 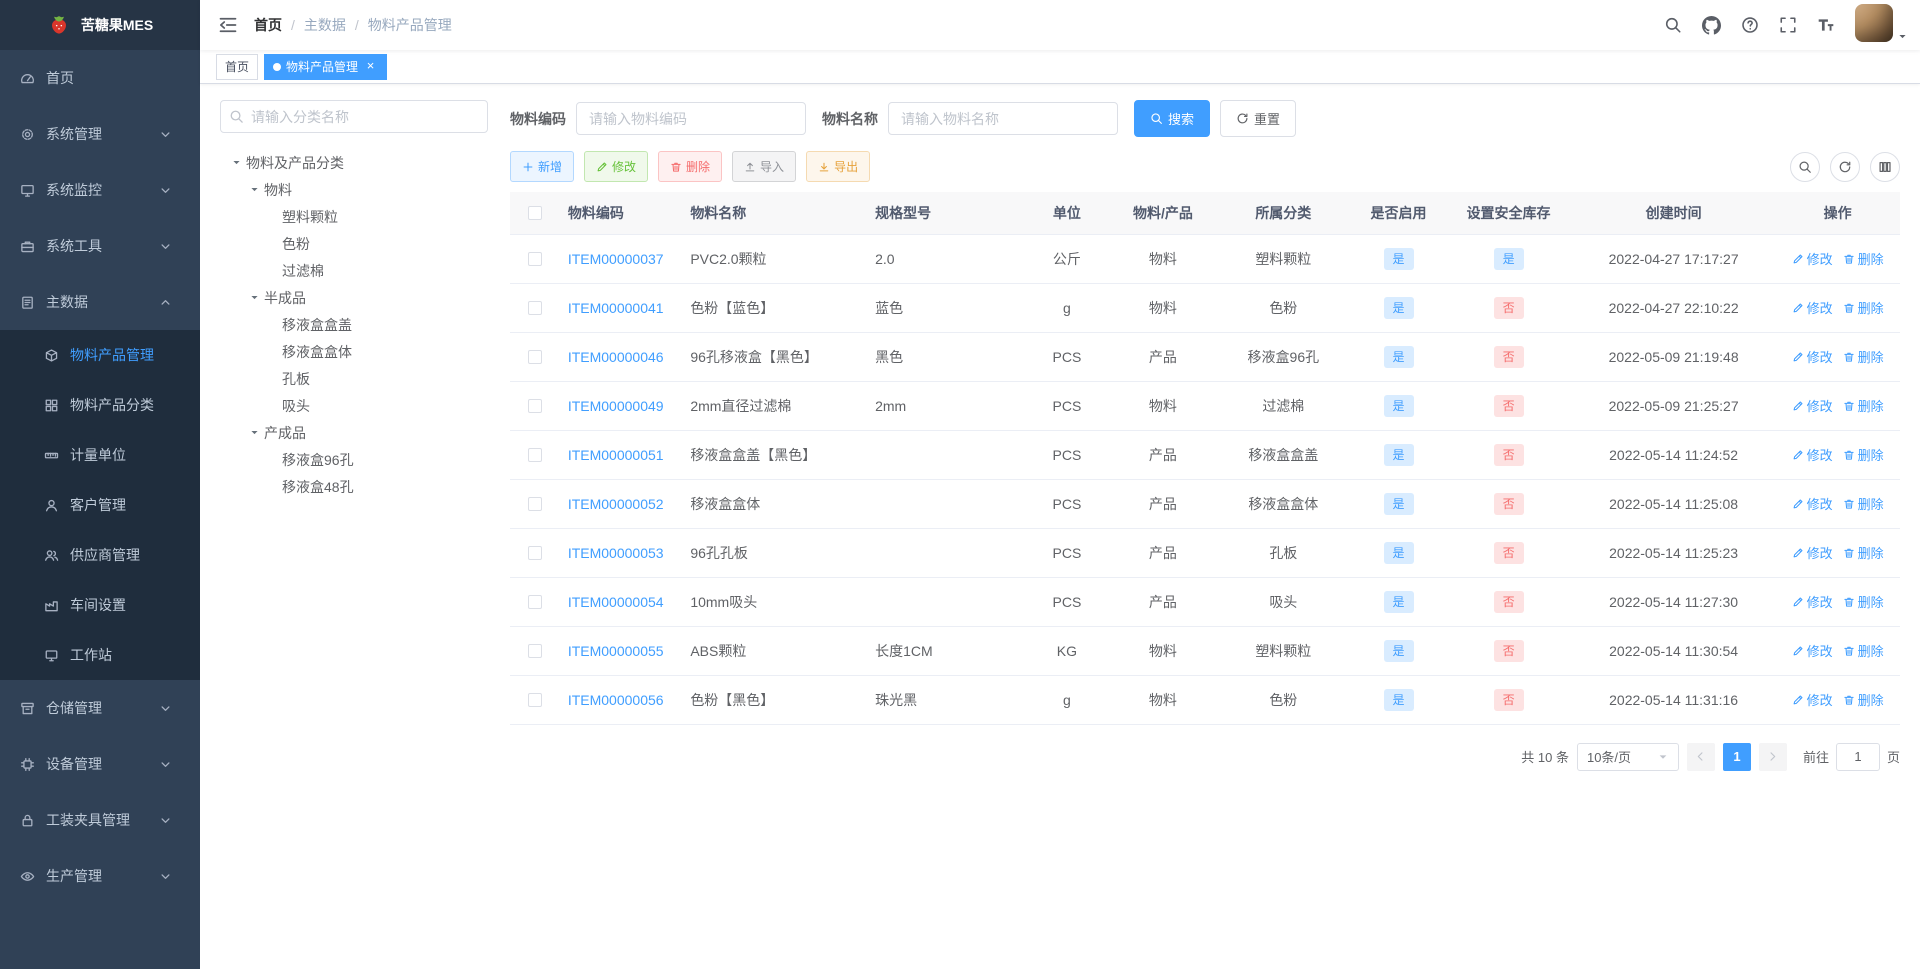 I want to click on sidebar-subitem: 供应商管理, so click(x=100, y=555).